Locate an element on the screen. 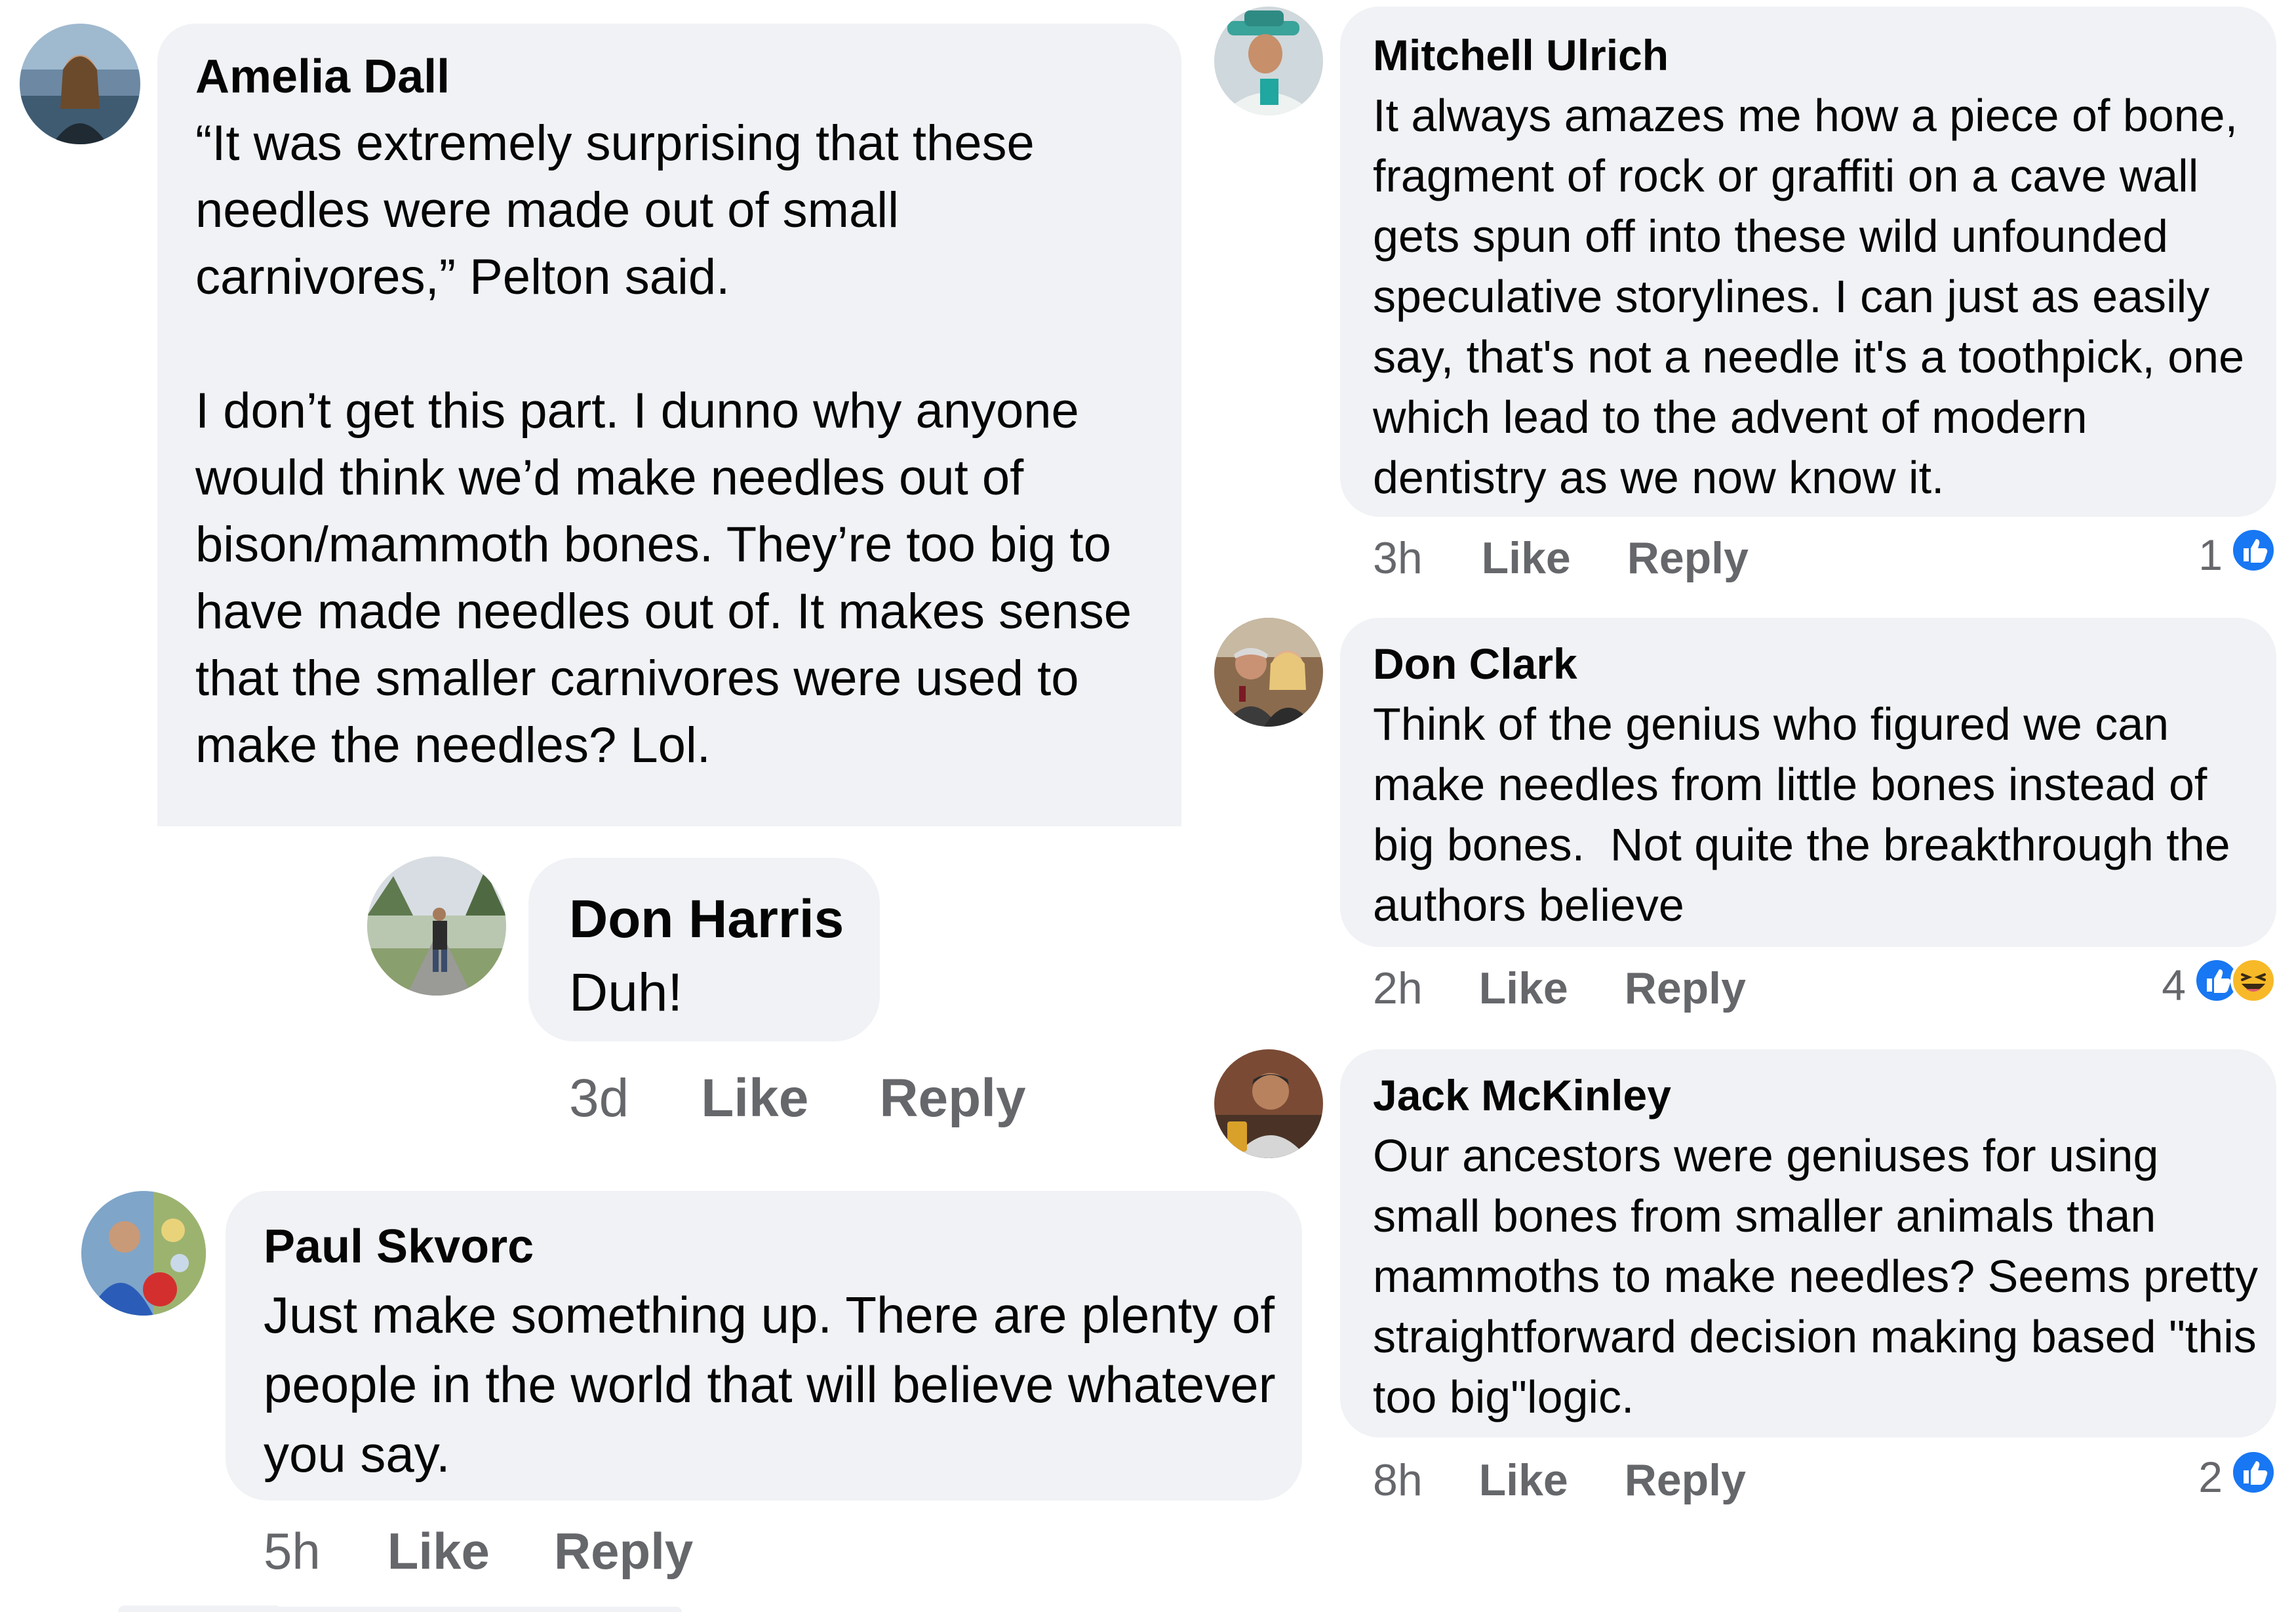 This screenshot has height=1612, width=2296. comment-actions-paul-skvorc: 5h Like Reply is located at coordinates (478, 1551).